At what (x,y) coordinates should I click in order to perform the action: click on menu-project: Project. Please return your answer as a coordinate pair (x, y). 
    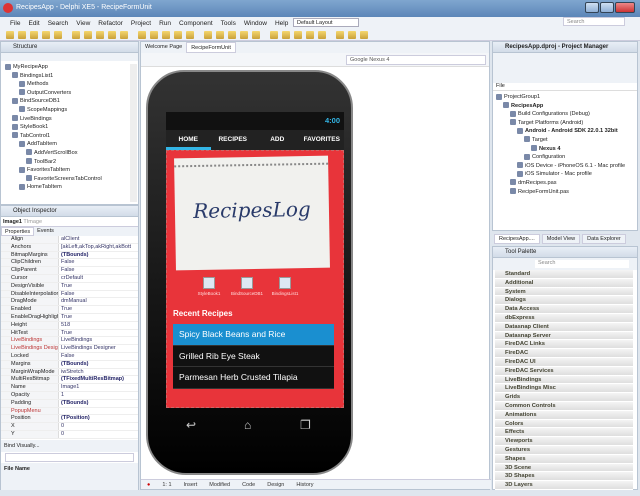
    Looking at the image, I should click on (141, 23).